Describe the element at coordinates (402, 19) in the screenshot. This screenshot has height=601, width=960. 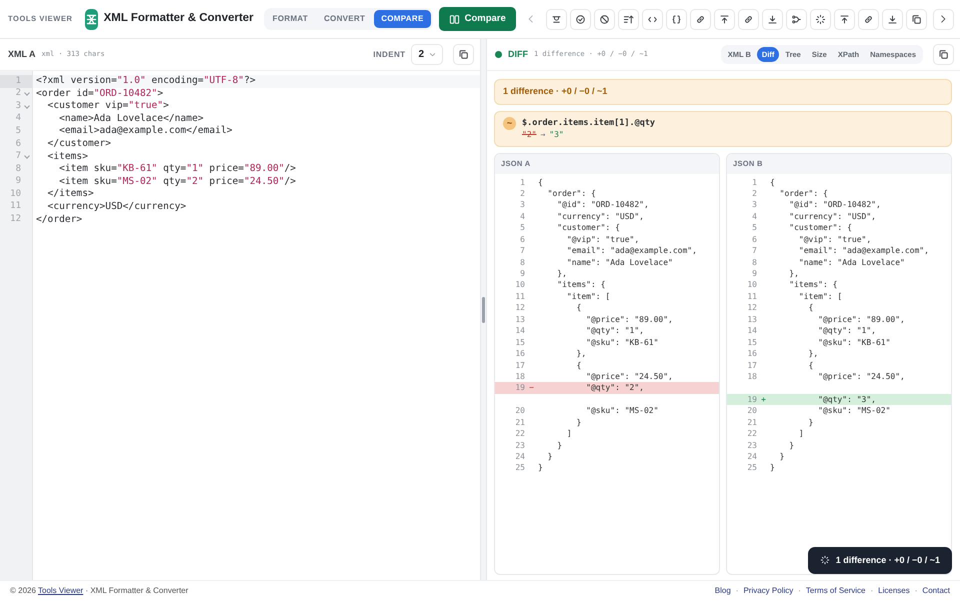
I see `mode-tab: COMPARE` at that location.